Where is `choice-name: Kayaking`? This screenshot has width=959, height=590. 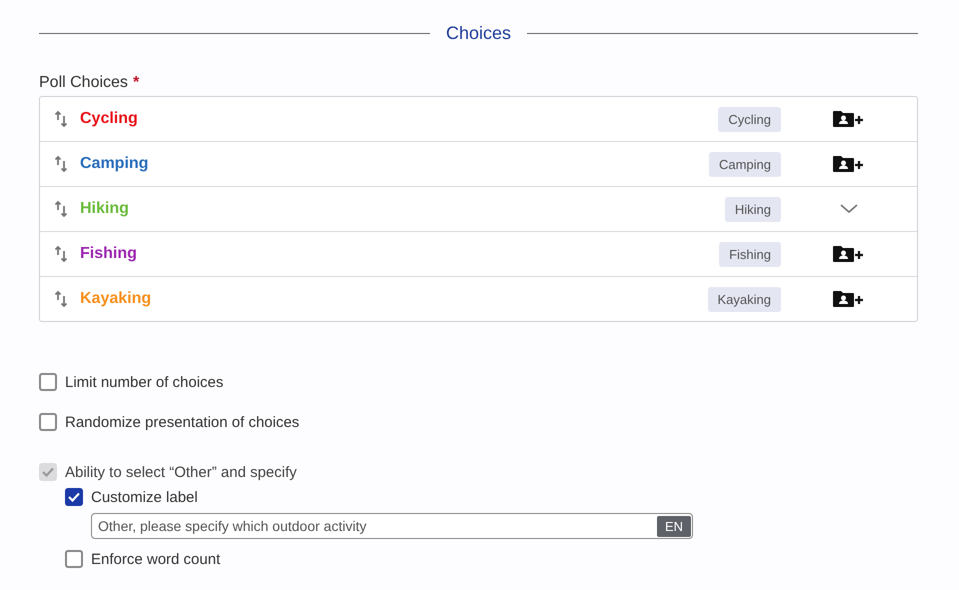
choice-name: Kayaking is located at coordinates (116, 299).